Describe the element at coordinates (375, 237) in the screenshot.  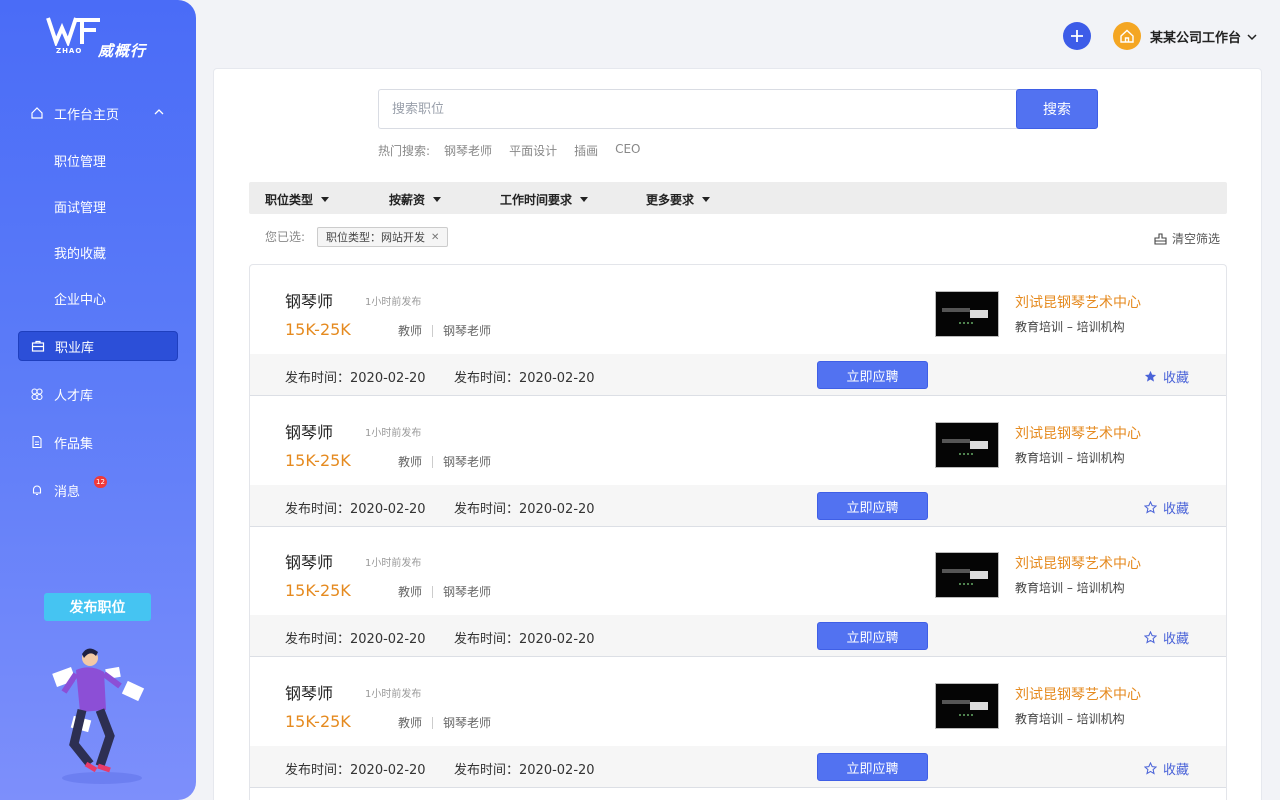
I see `tag-label: 职位类型：网站开发` at that location.